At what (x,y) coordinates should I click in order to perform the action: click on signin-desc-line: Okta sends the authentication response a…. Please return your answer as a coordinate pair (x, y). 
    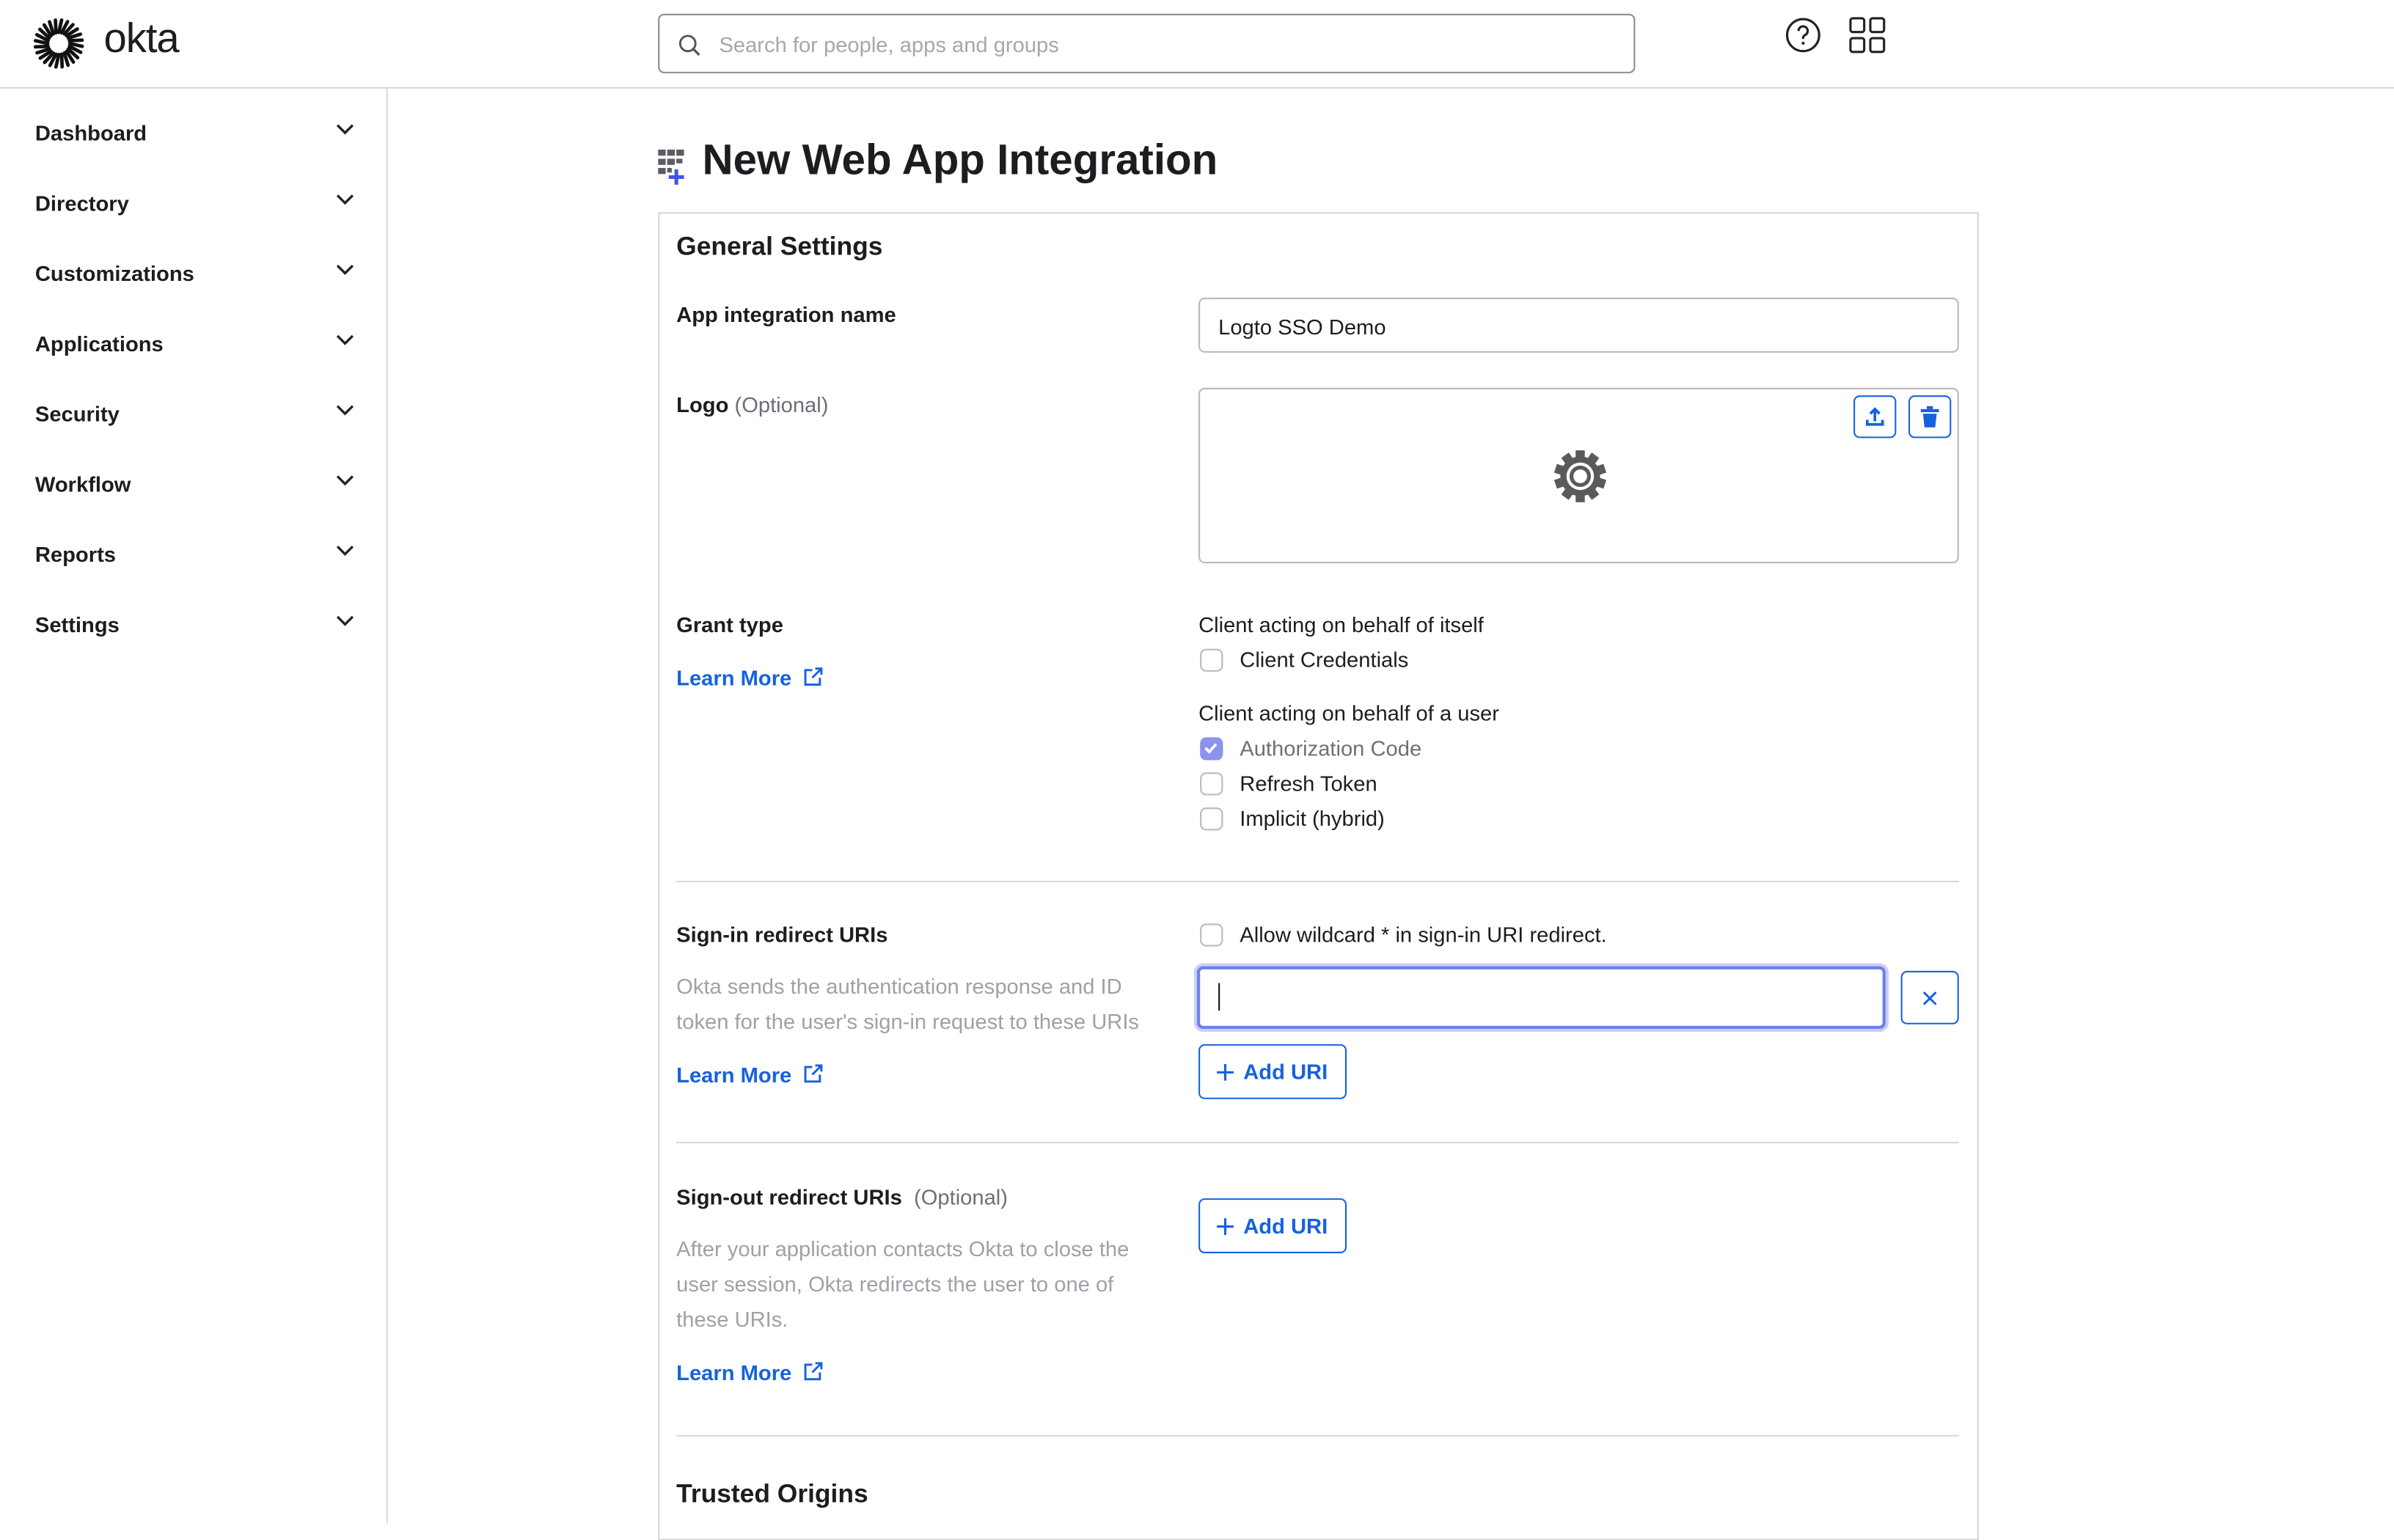
    Looking at the image, I should click on (899, 986).